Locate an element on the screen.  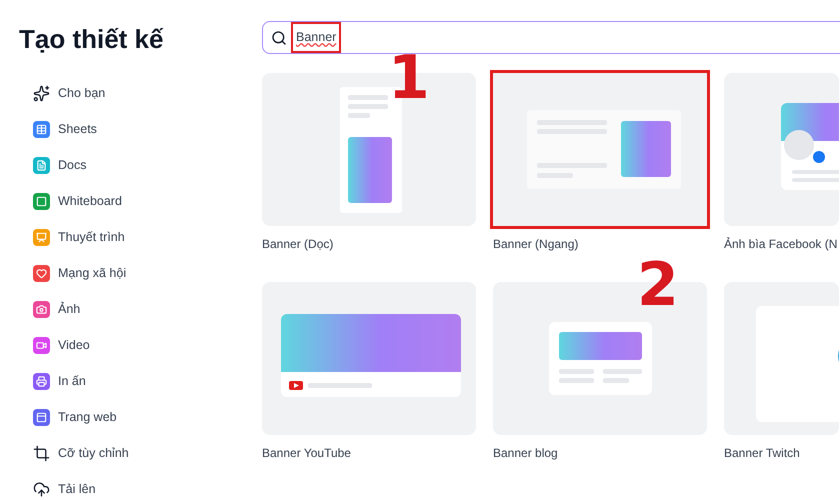
page-title: Tạo thiết kế is located at coordinates (91, 39).